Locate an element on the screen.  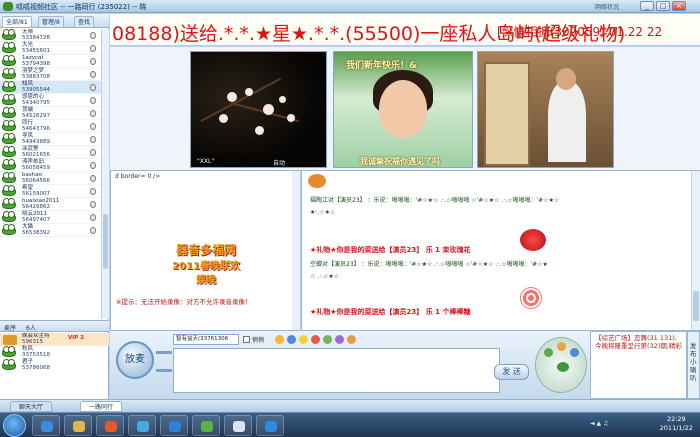
gift-icon is located at coordinates (317, 181).